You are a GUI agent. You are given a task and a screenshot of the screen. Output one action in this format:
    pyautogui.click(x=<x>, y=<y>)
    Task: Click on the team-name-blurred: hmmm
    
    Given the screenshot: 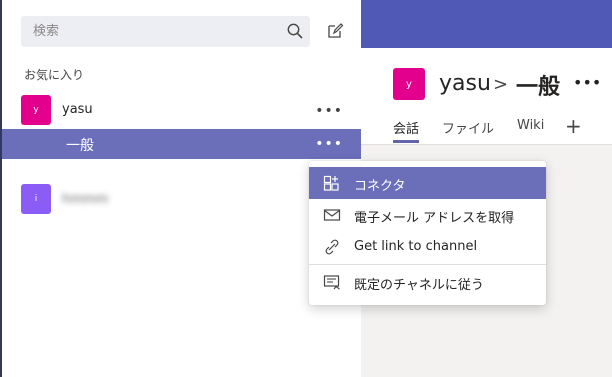 What is the action you would take?
    pyautogui.click(x=85, y=199)
    